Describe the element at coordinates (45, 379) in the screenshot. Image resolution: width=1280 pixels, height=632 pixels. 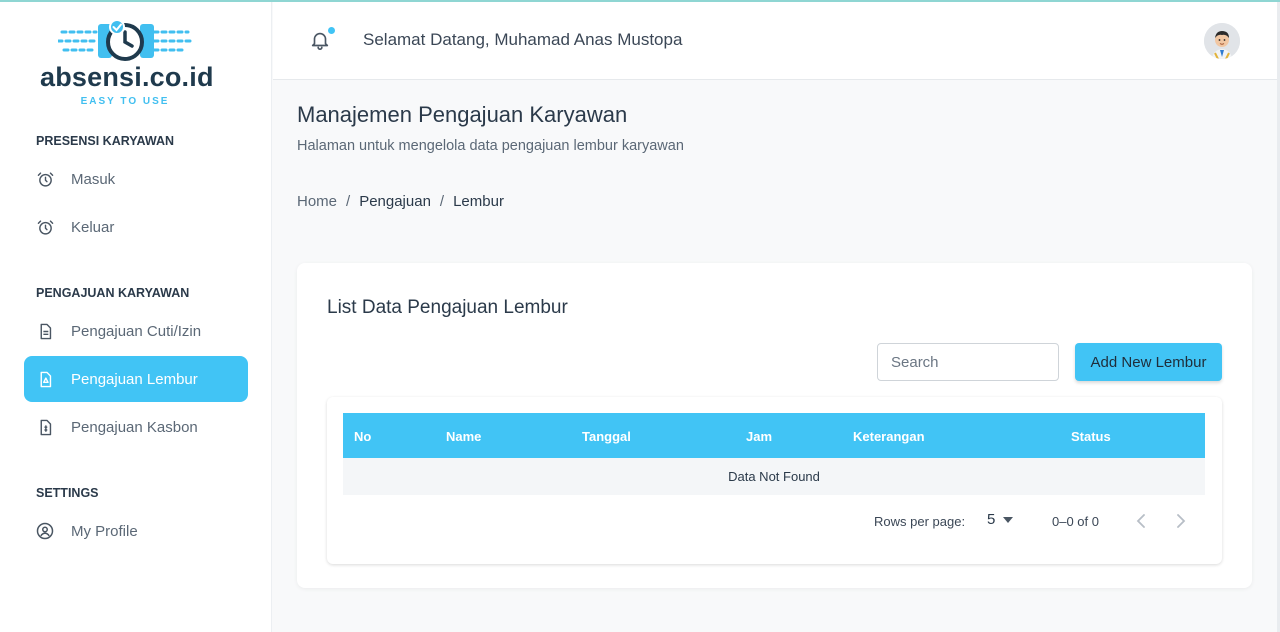
I see `document-warning-icon` at that location.